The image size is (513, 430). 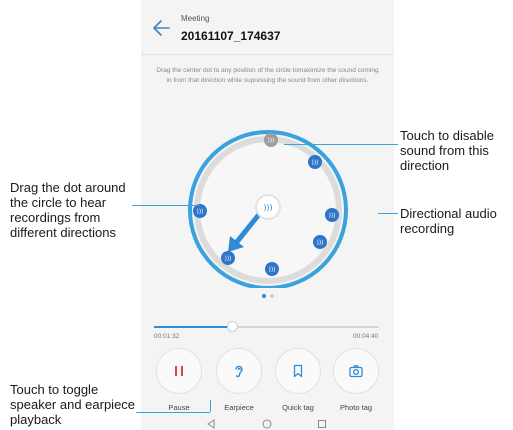 I want to click on back-triangle-icon, so click(x=211, y=424).